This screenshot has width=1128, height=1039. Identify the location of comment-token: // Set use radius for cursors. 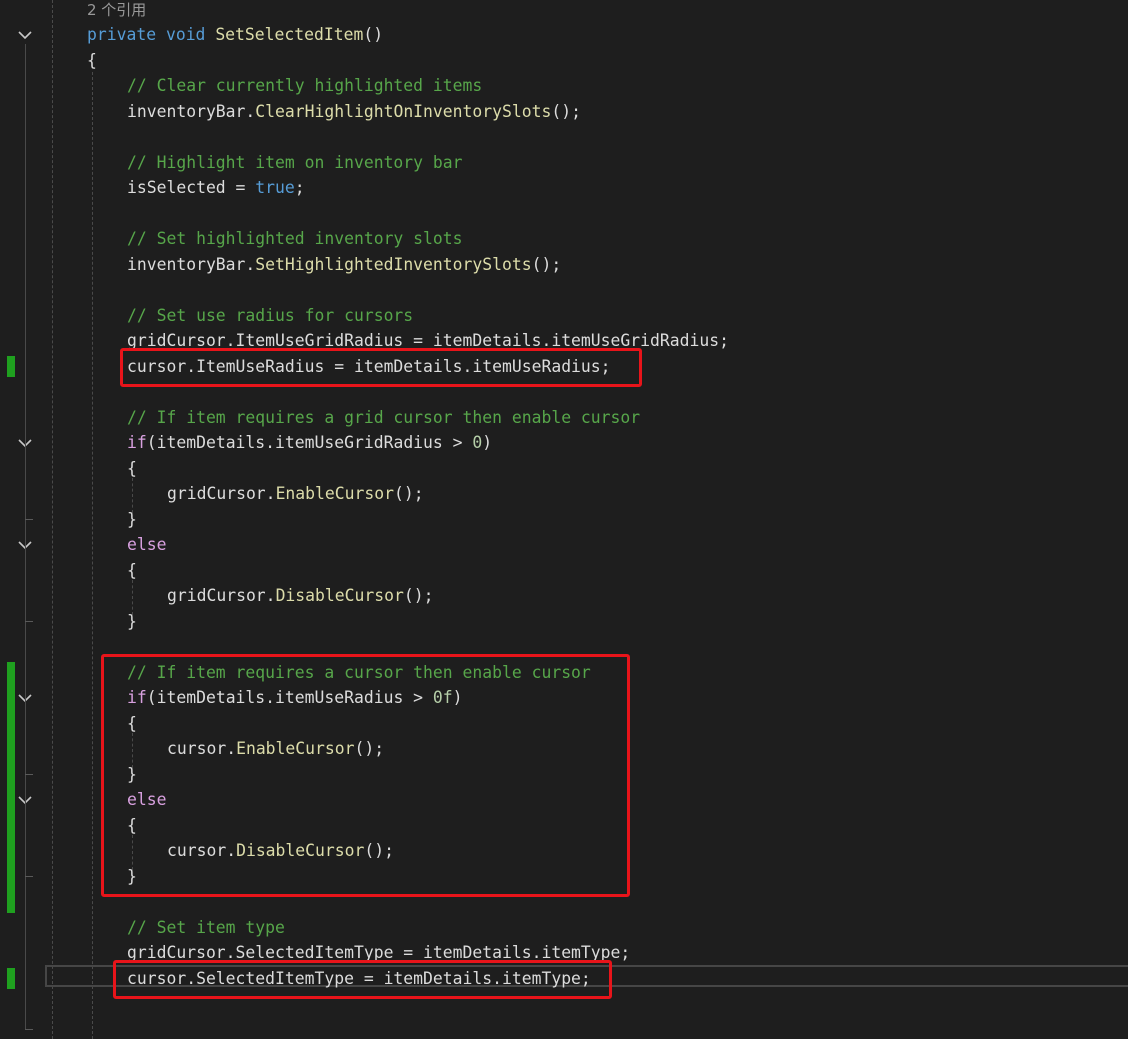
(270, 315).